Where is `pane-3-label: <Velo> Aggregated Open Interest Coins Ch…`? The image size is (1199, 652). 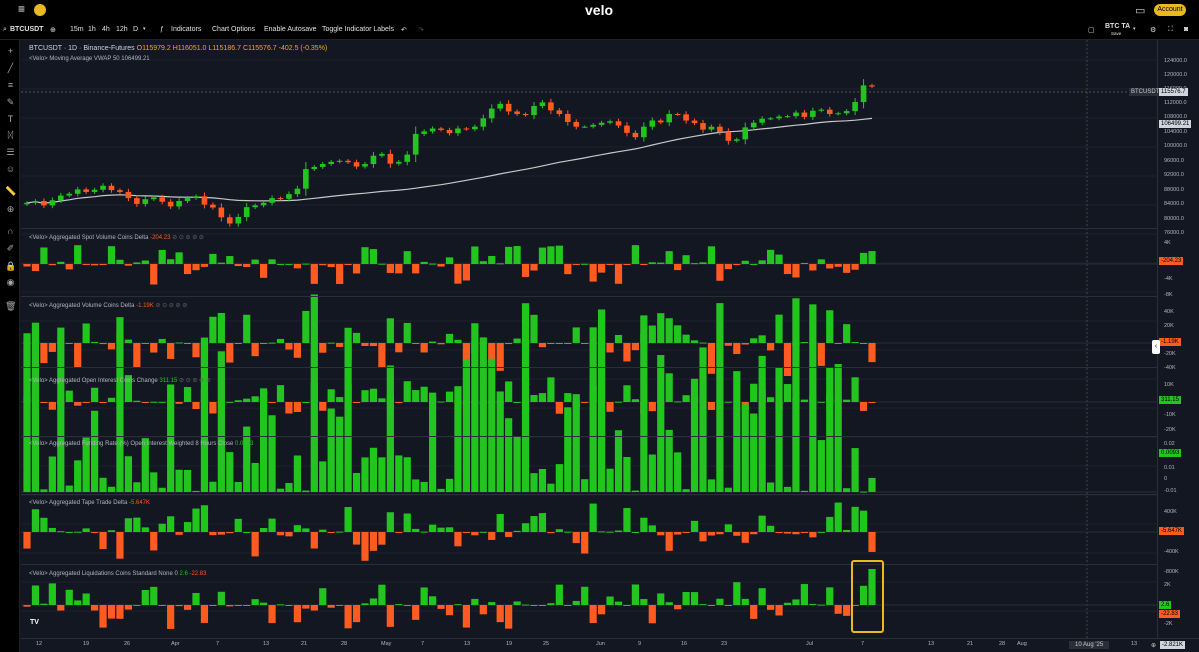 pane-3-label: <Velo> Aggregated Open Interest Coins Ch… is located at coordinates (120, 380).